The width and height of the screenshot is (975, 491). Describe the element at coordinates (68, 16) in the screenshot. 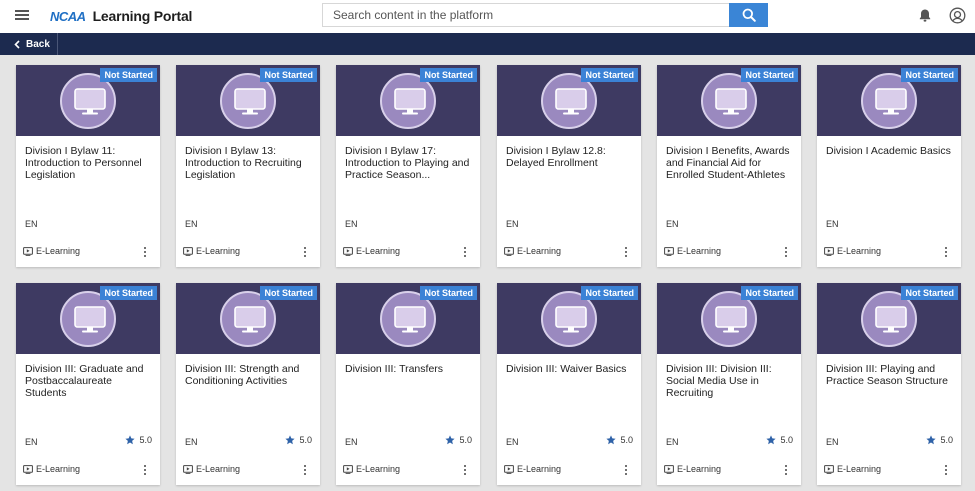

I see `logo-mark: NCAA` at that location.